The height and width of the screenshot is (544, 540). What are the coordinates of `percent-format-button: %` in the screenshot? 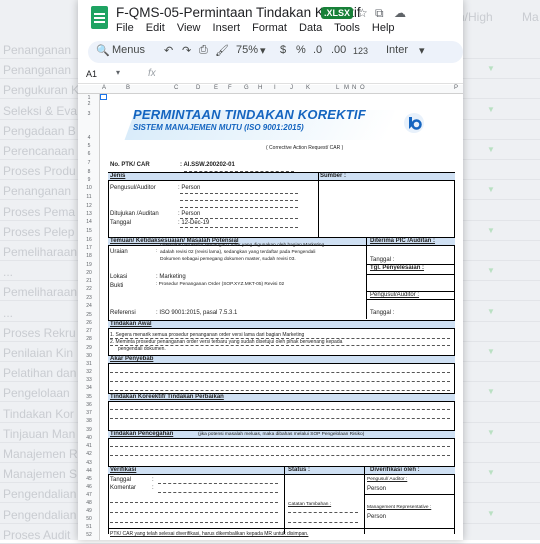 It's located at (301, 50).